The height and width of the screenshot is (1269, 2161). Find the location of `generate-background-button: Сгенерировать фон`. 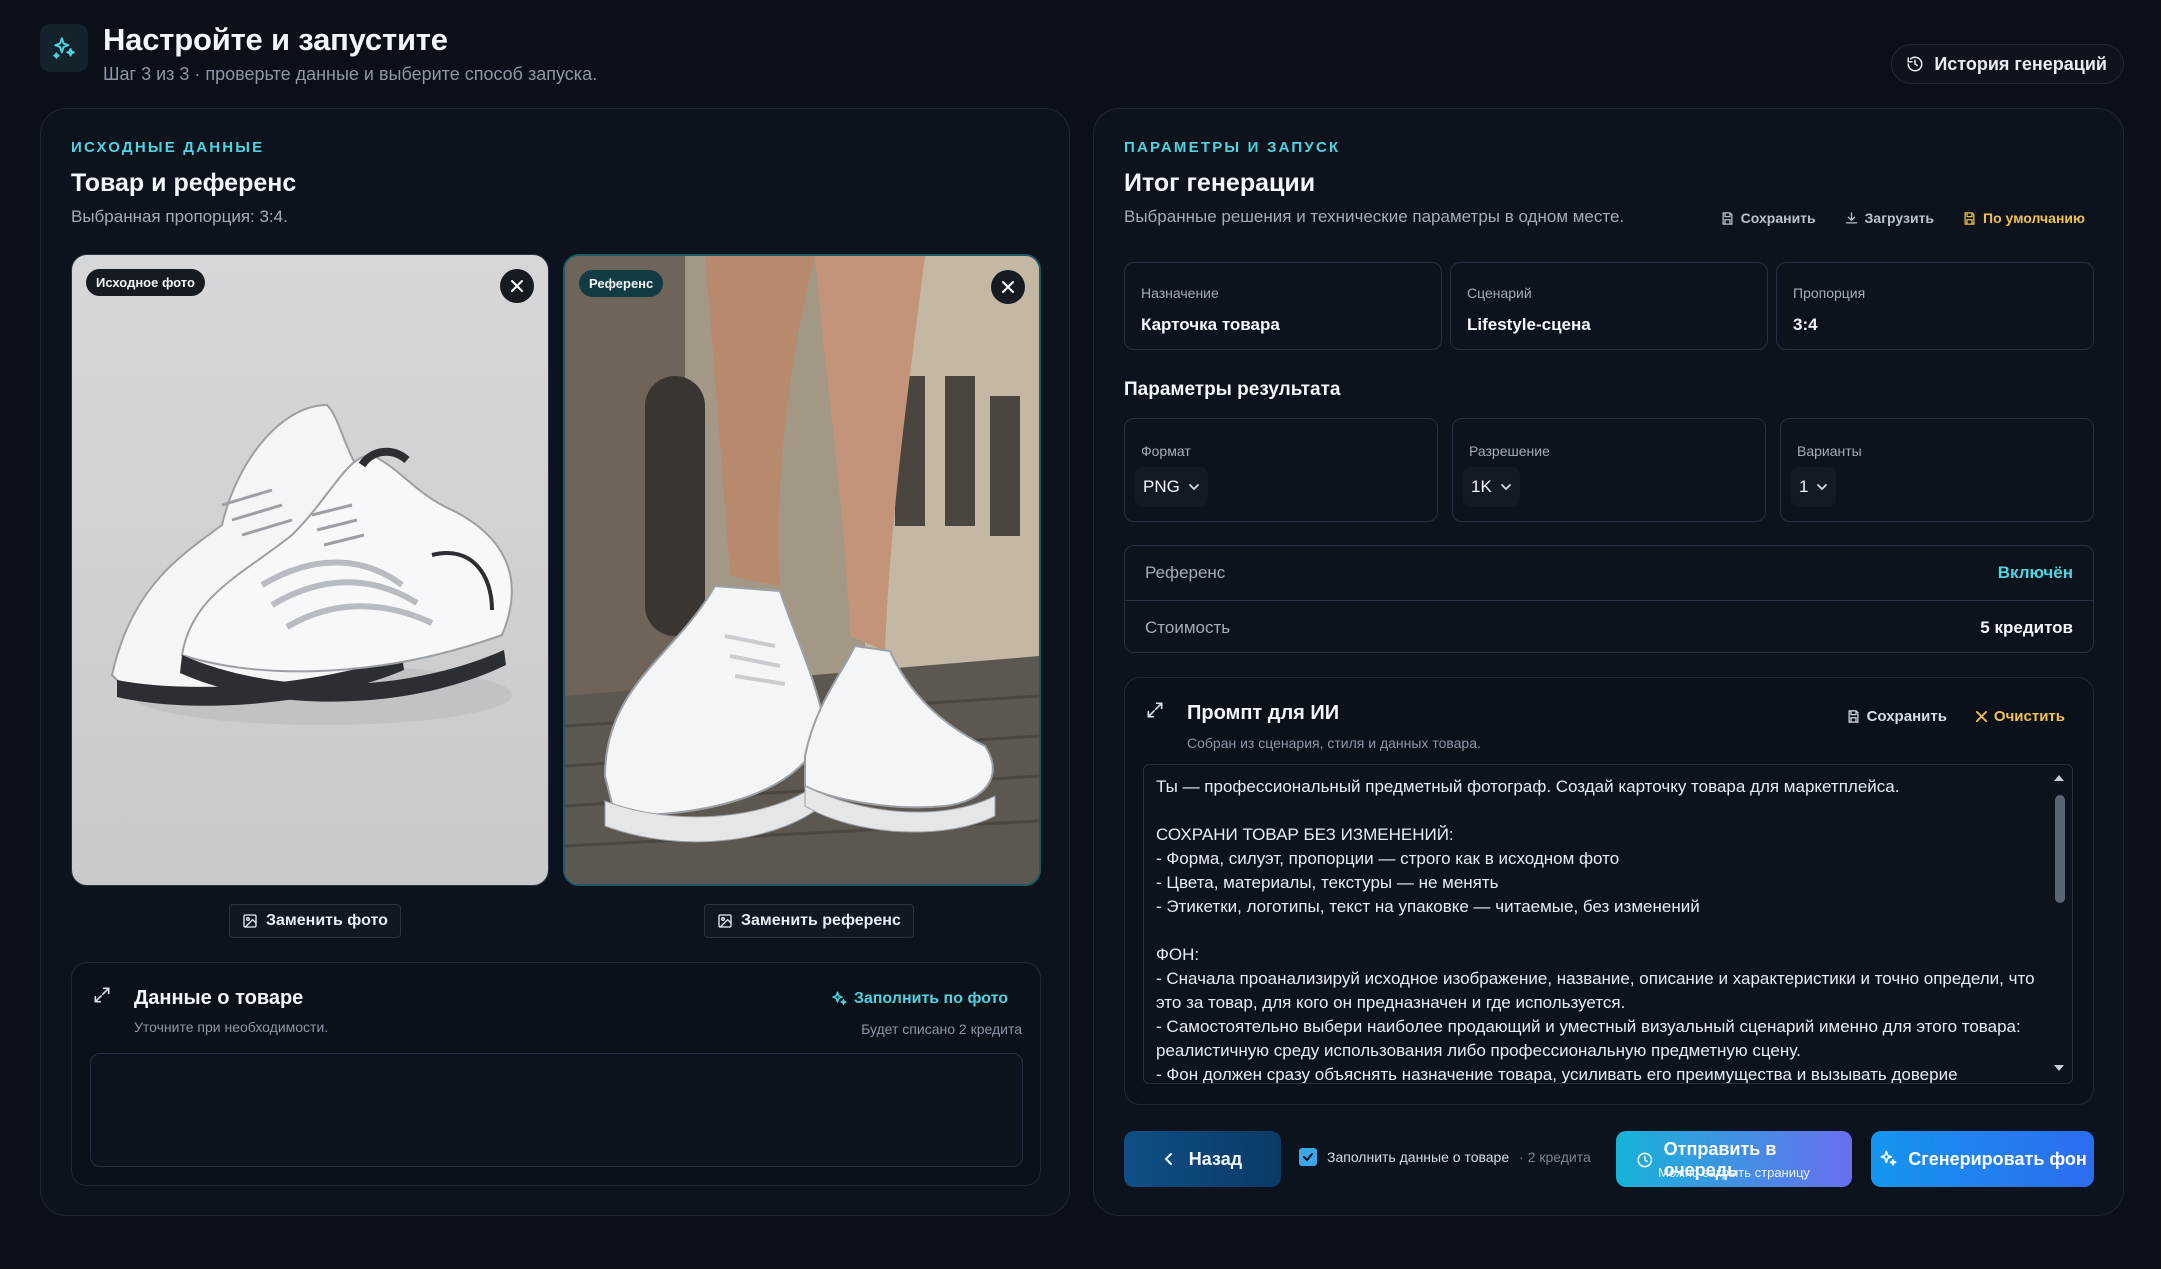

generate-background-button: Сгенерировать фон is located at coordinates (1982, 1159).